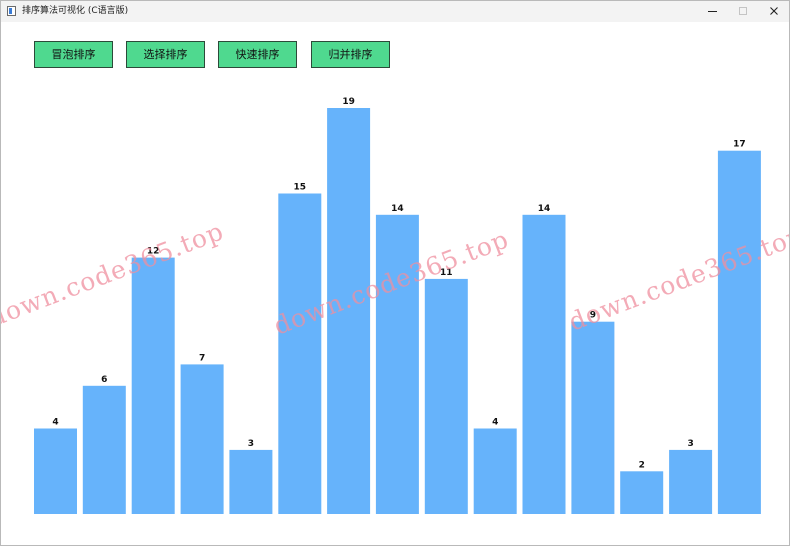 The width and height of the screenshot is (790, 546). I want to click on watermark-text-0: down.code365.top, so click(114, 274).